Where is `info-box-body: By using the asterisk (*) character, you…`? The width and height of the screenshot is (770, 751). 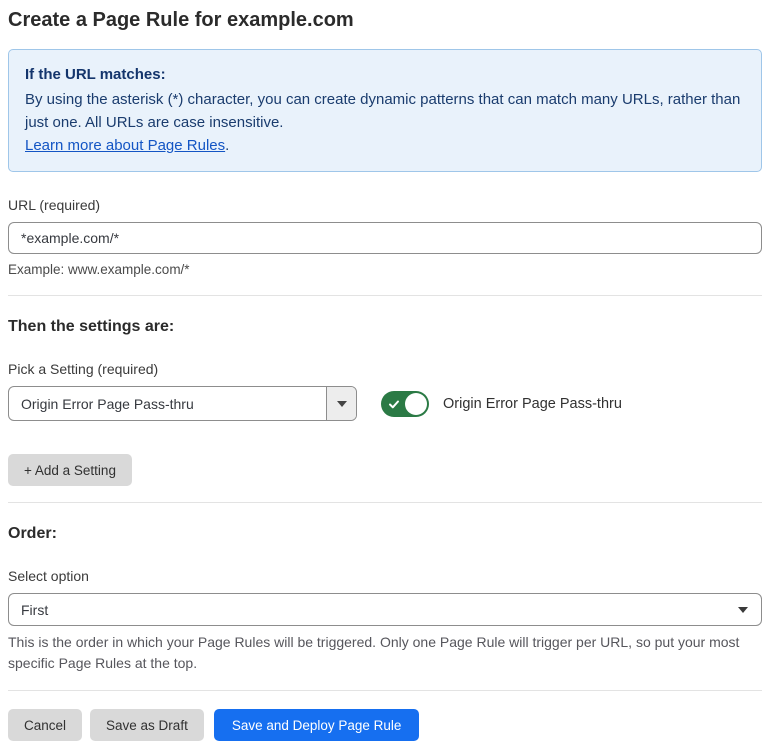
info-box-body: By using the asterisk (*) character, you… is located at coordinates (383, 111).